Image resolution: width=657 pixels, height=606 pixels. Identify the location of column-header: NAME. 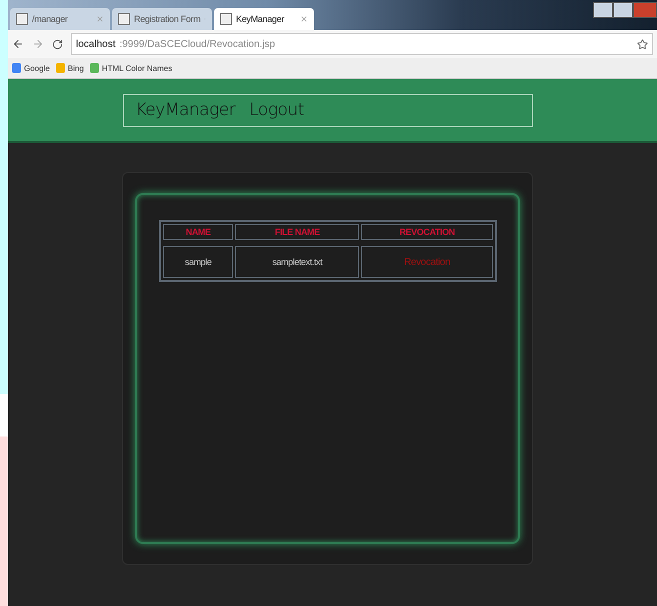
(198, 232).